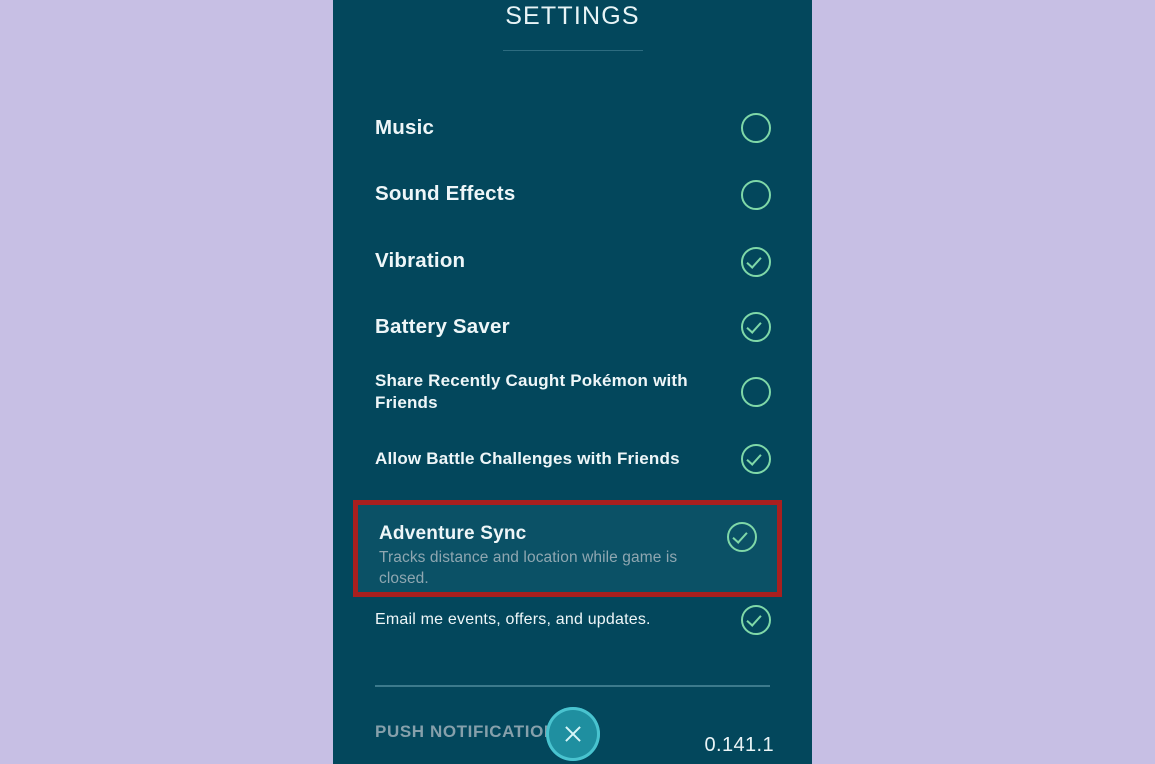 This screenshot has width=1155, height=764. Describe the element at coordinates (445, 194) in the screenshot. I see `row-label: Sound Effects` at that location.